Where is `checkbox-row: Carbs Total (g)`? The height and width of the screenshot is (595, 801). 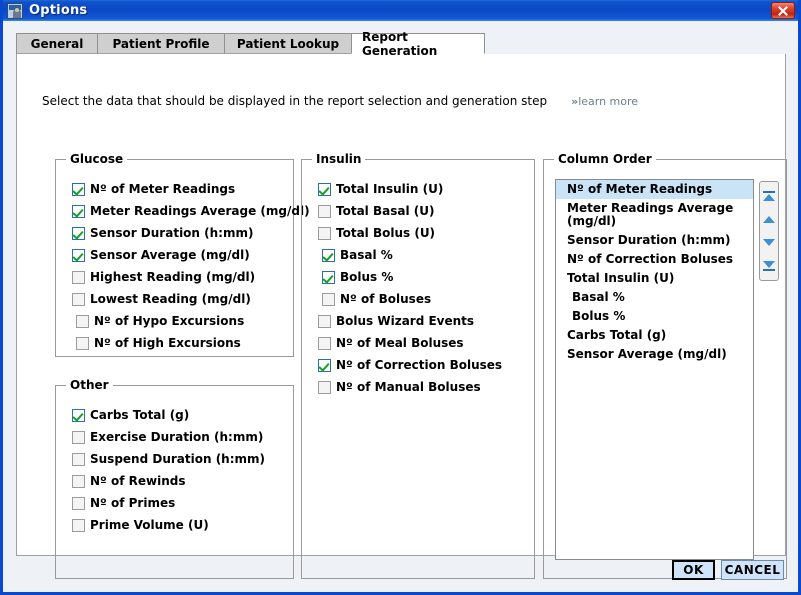
checkbox-row: Carbs Total (g) is located at coordinates (174, 415).